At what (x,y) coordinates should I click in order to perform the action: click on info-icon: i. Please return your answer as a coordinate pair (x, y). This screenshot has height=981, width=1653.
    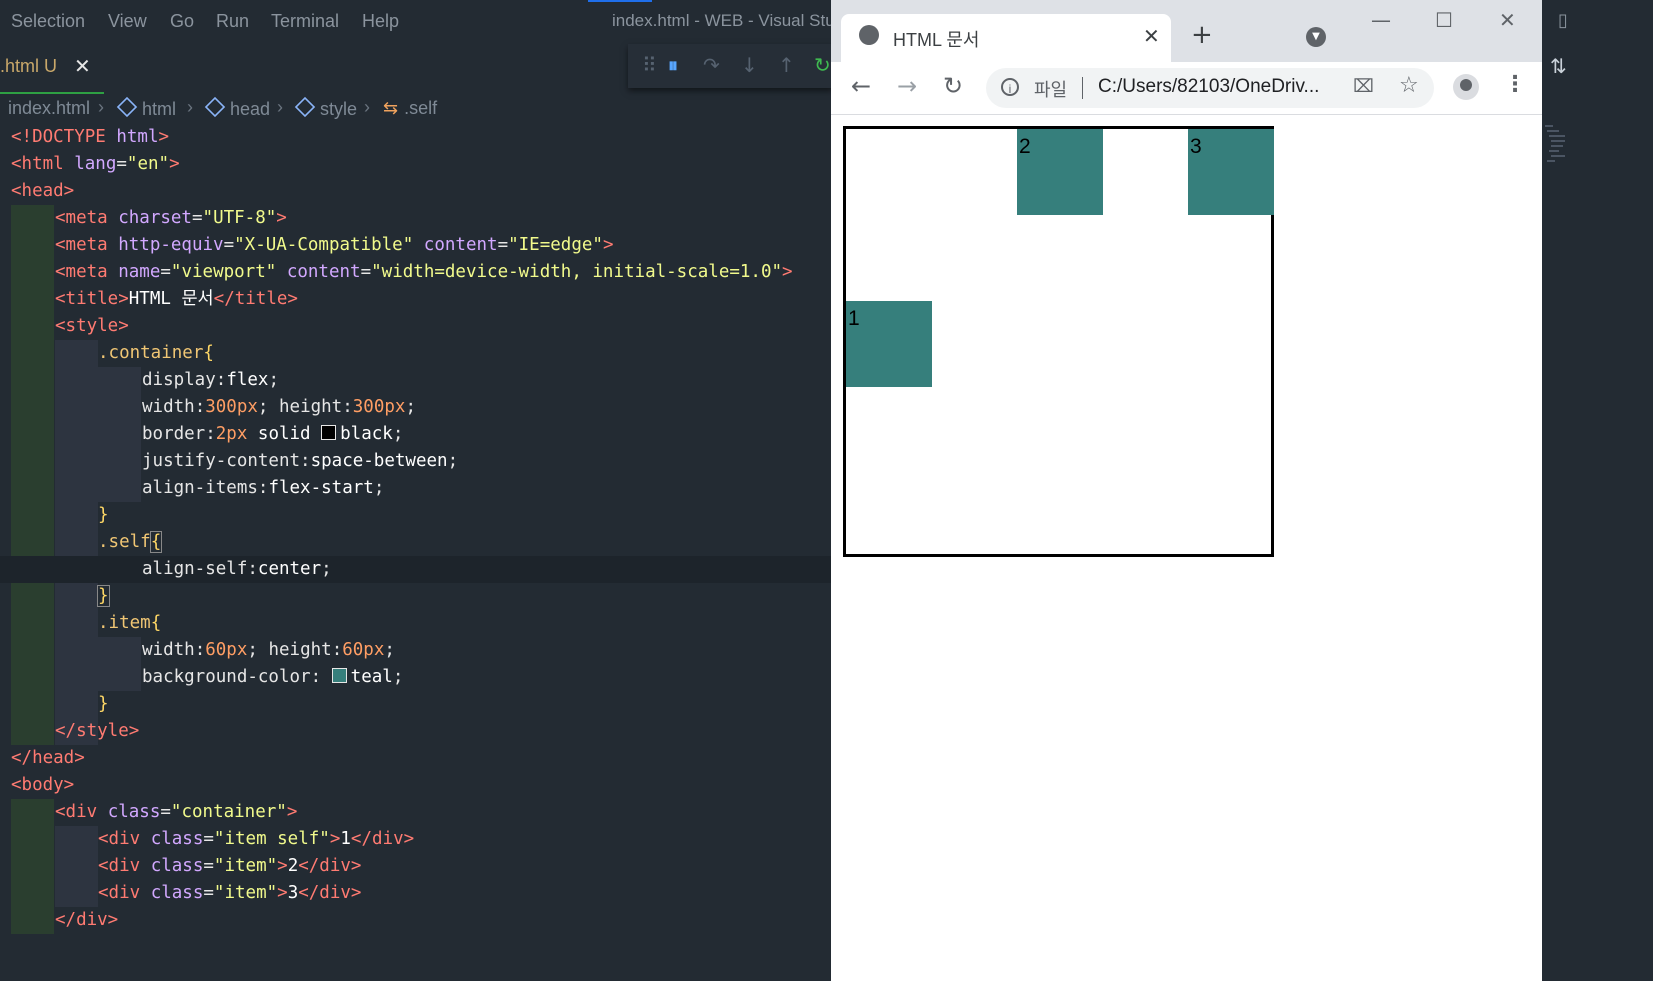
    Looking at the image, I should click on (1010, 87).